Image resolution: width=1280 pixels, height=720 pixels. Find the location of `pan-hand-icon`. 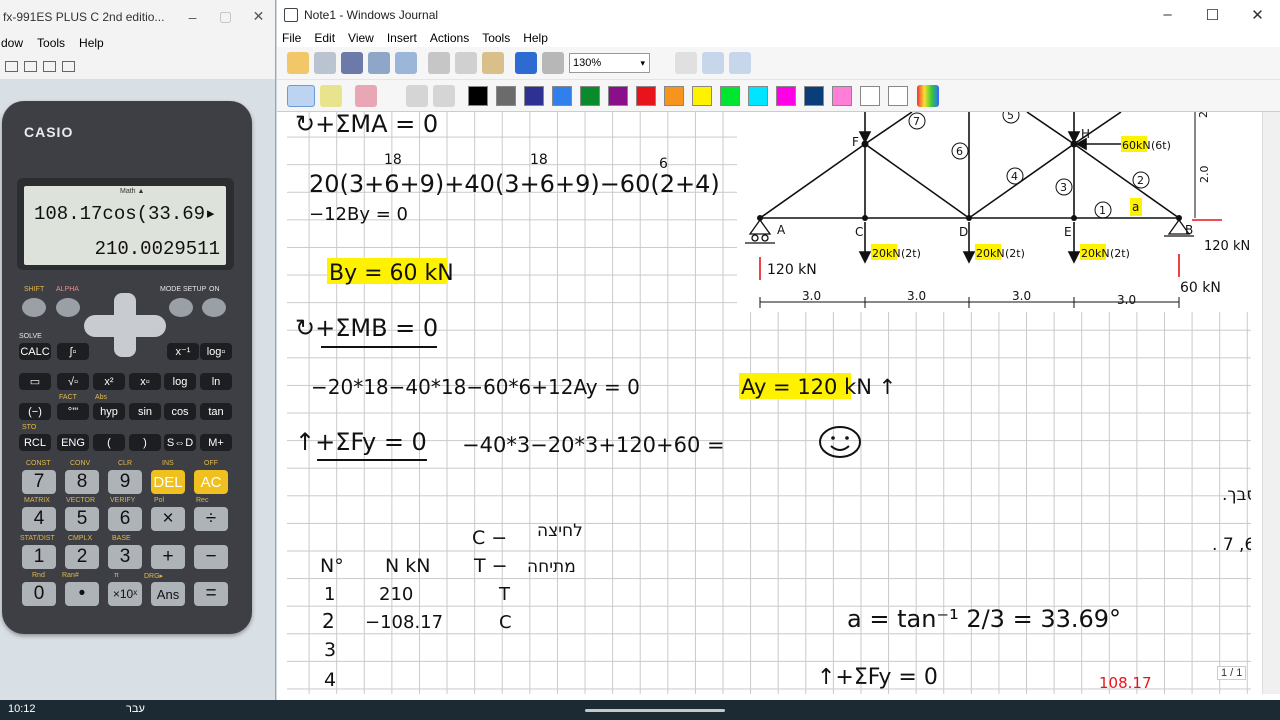

pan-hand-icon is located at coordinates (686, 63).